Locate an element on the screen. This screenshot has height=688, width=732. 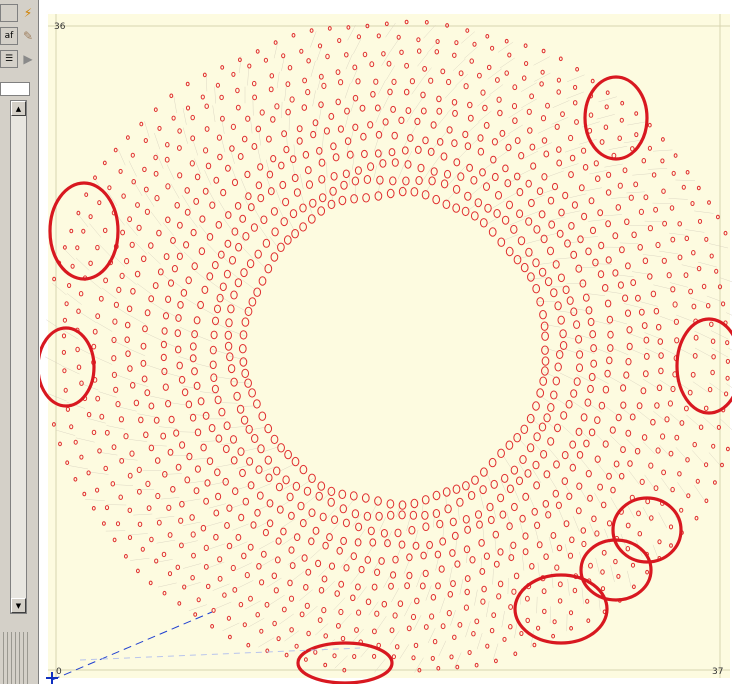
play-icon: ▶ is located at coordinates (28, 59).